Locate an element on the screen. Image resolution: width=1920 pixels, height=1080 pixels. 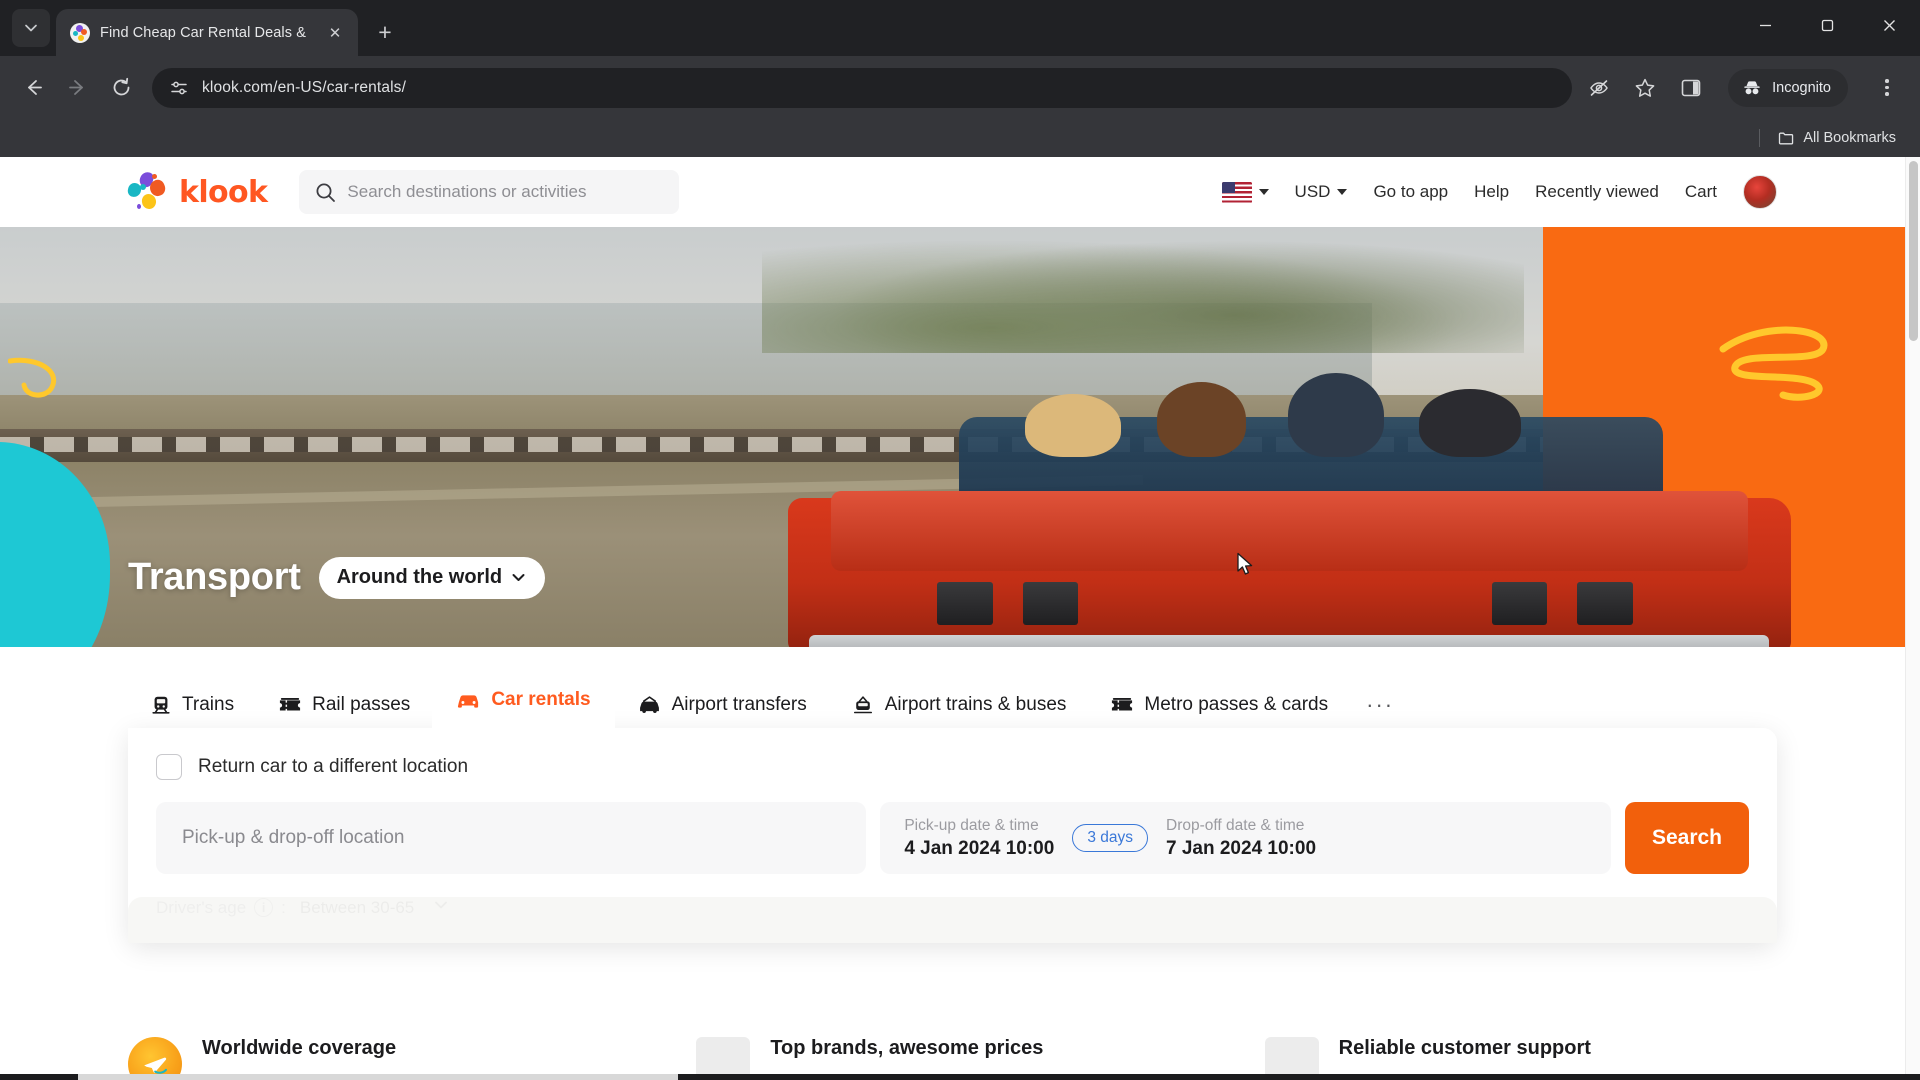
klook-logo: klook is located at coordinates (197, 191).